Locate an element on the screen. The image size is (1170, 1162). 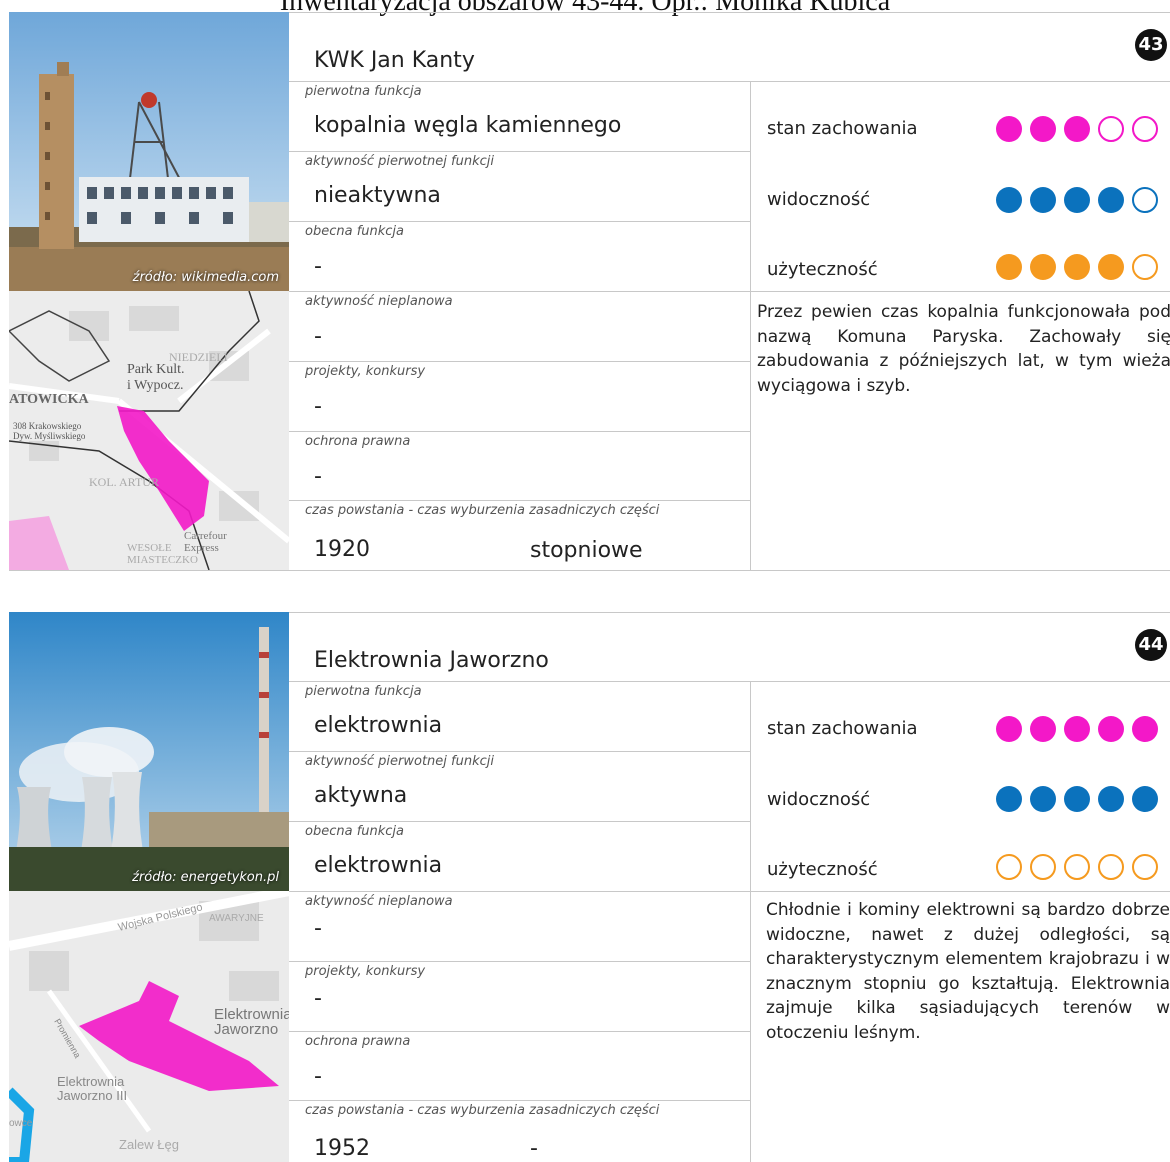
map-label: Jaworzno is located at coordinates (246, 1029).